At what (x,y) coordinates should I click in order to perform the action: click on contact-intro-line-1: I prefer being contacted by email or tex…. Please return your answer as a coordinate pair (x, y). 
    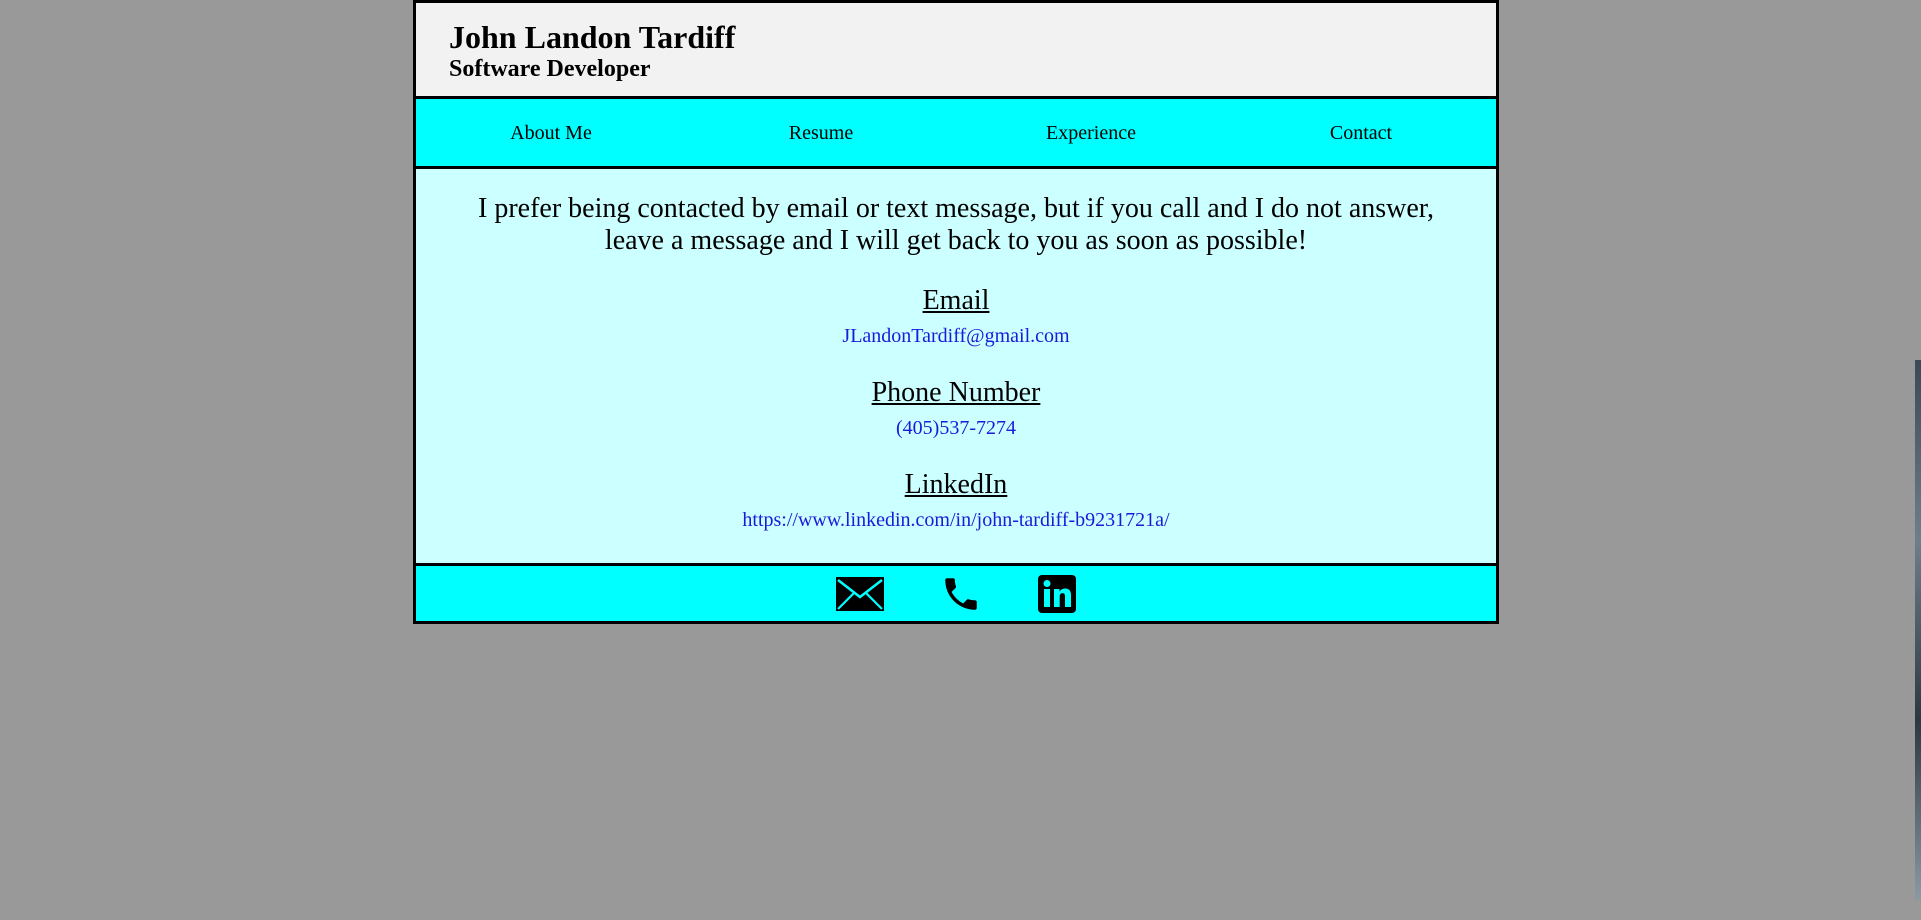
    Looking at the image, I should click on (956, 208).